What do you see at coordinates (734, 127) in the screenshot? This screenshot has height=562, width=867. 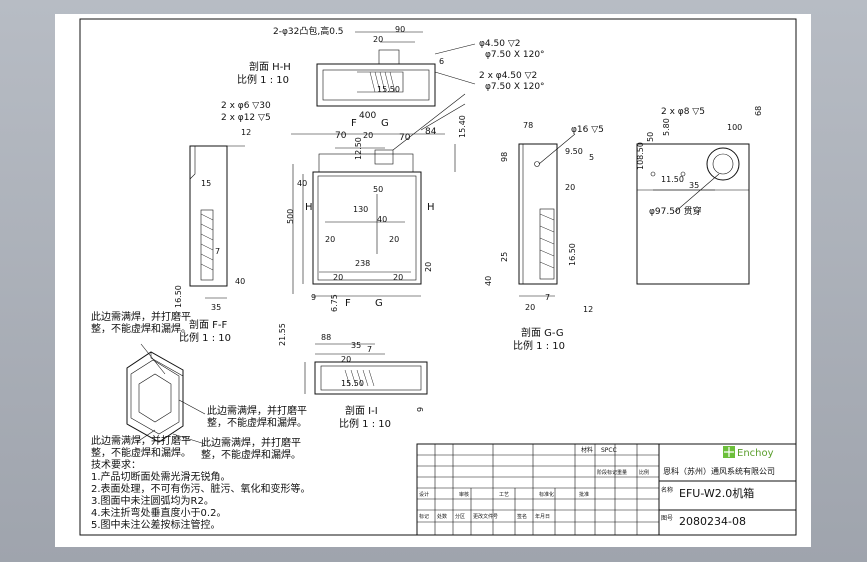 I see `side-dim-2: 100` at bounding box center [734, 127].